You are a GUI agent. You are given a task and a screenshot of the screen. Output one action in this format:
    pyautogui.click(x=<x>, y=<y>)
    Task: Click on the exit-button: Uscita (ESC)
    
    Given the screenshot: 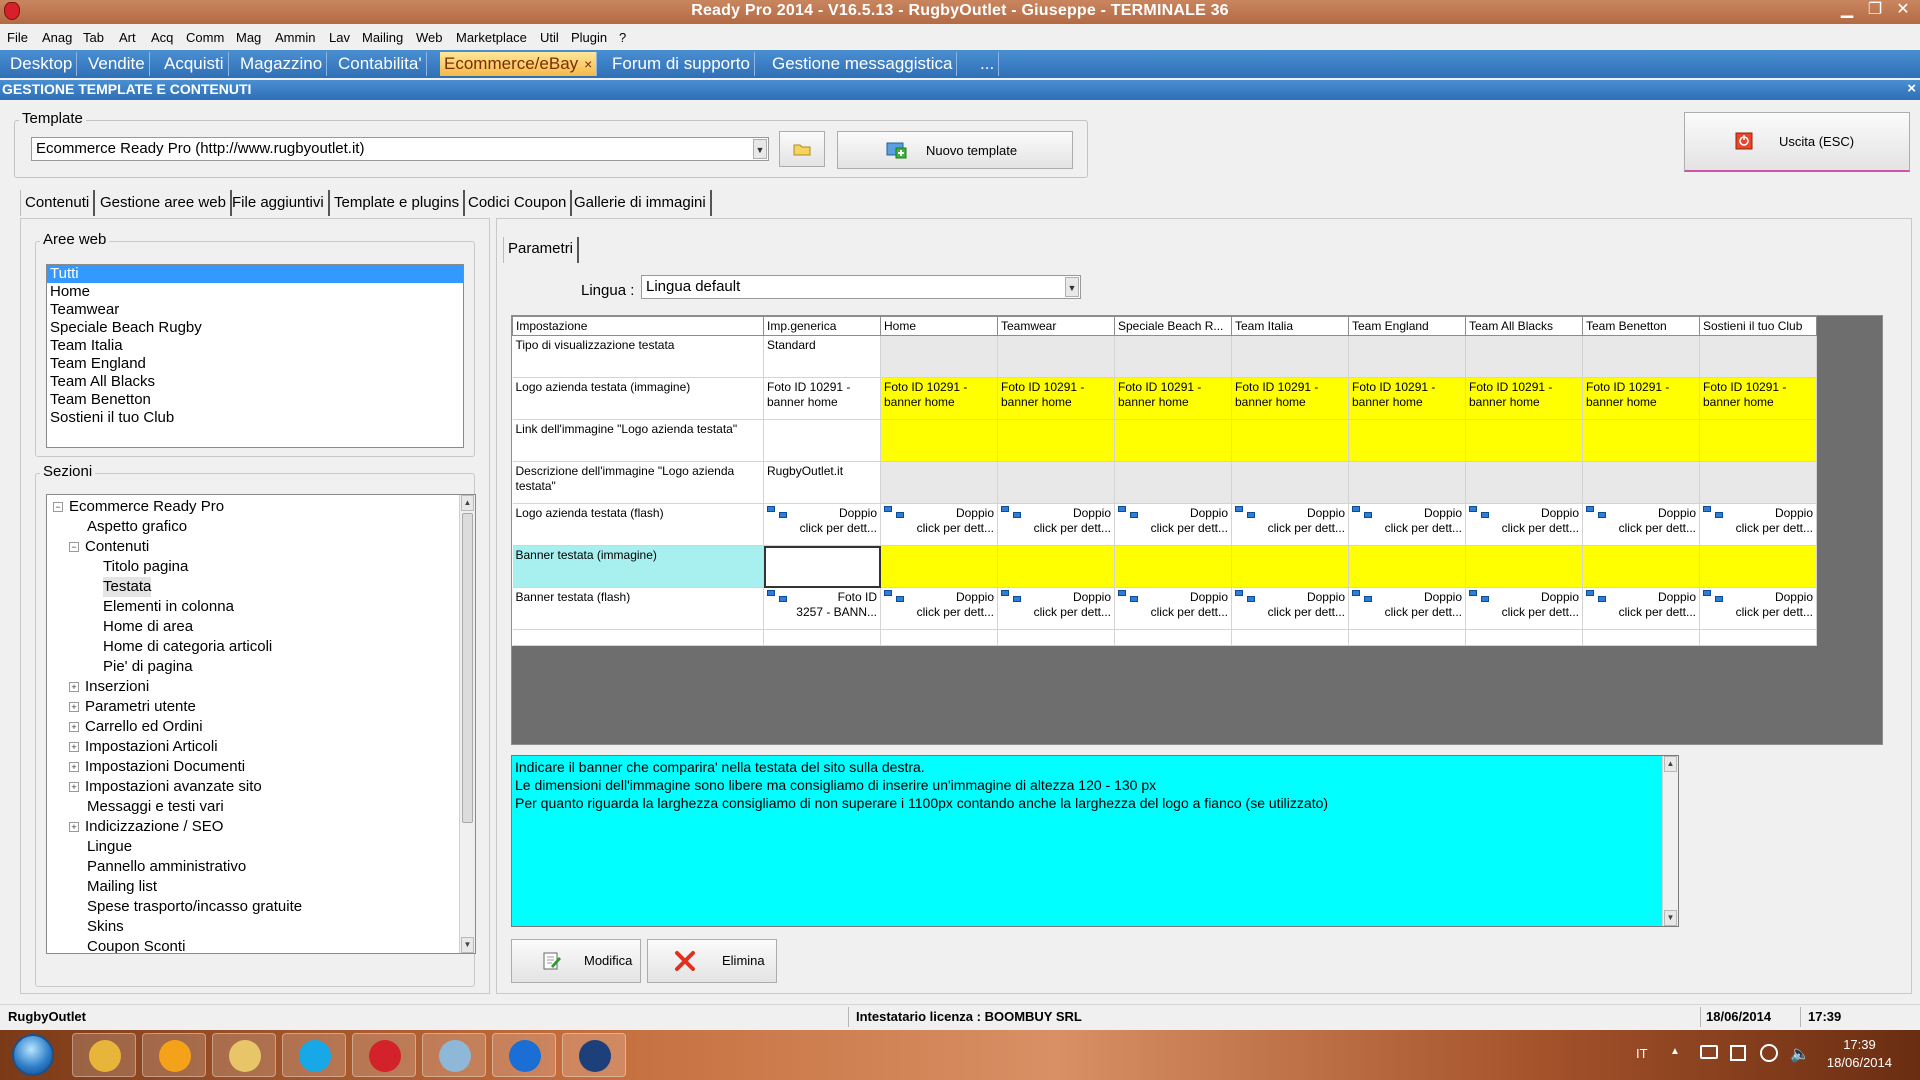 What is the action you would take?
    pyautogui.click(x=1797, y=142)
    